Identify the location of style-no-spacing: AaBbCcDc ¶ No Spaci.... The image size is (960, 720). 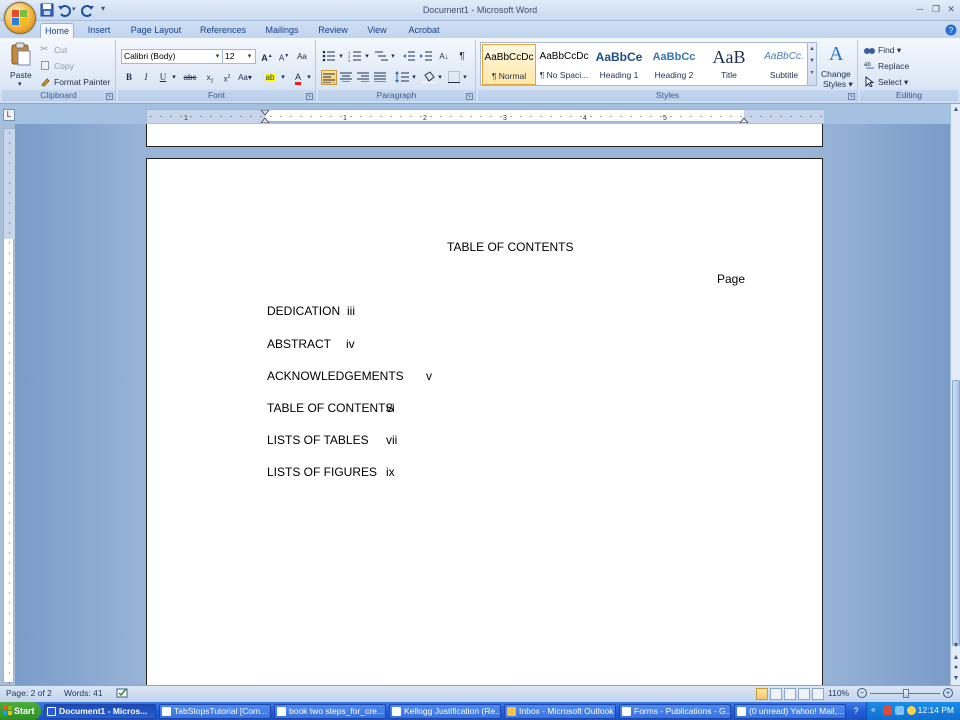
(564, 64).